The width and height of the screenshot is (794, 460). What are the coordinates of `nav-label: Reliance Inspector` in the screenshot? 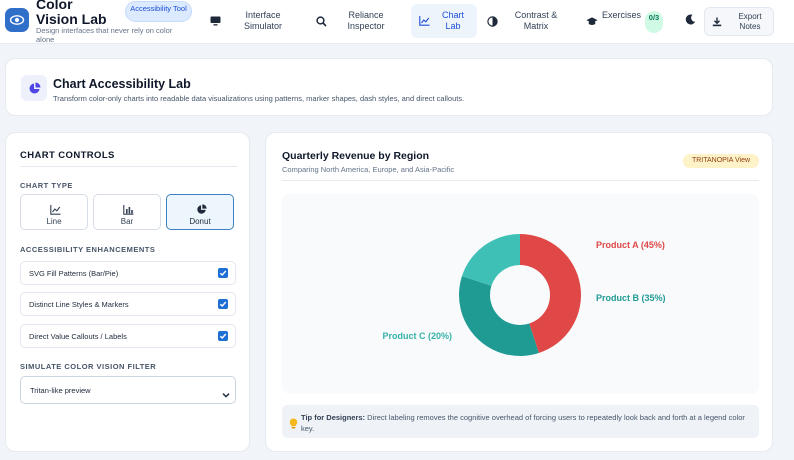 It's located at (366, 20).